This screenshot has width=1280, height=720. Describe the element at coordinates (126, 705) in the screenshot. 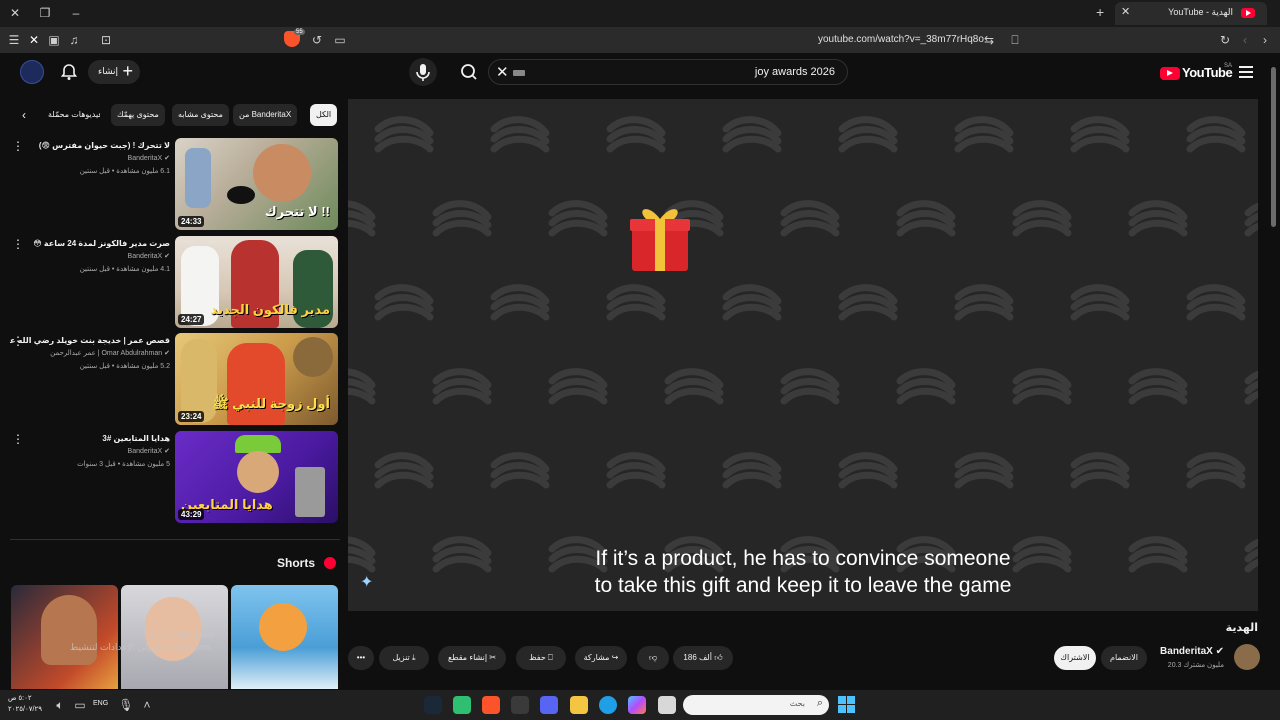

I see `mic-tray-icon: 🎙︎` at that location.